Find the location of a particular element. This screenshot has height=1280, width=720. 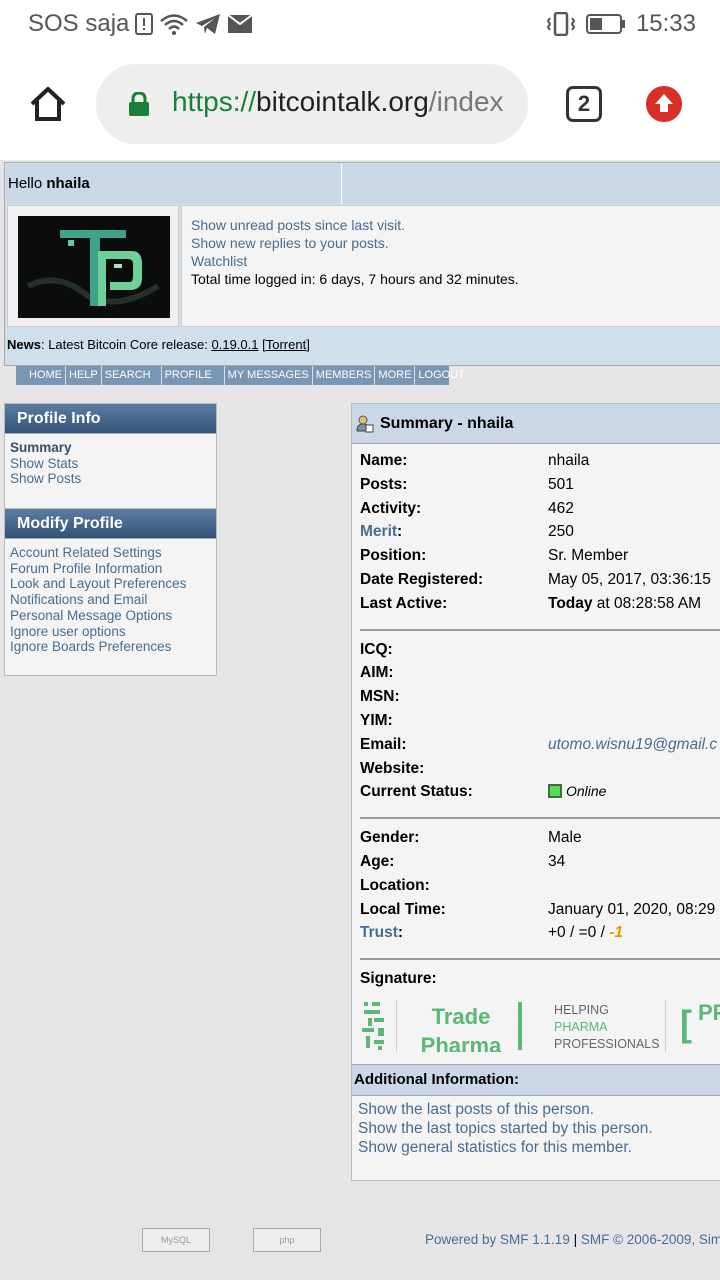

pharma-logo-icon is located at coordinates (373, 1026).